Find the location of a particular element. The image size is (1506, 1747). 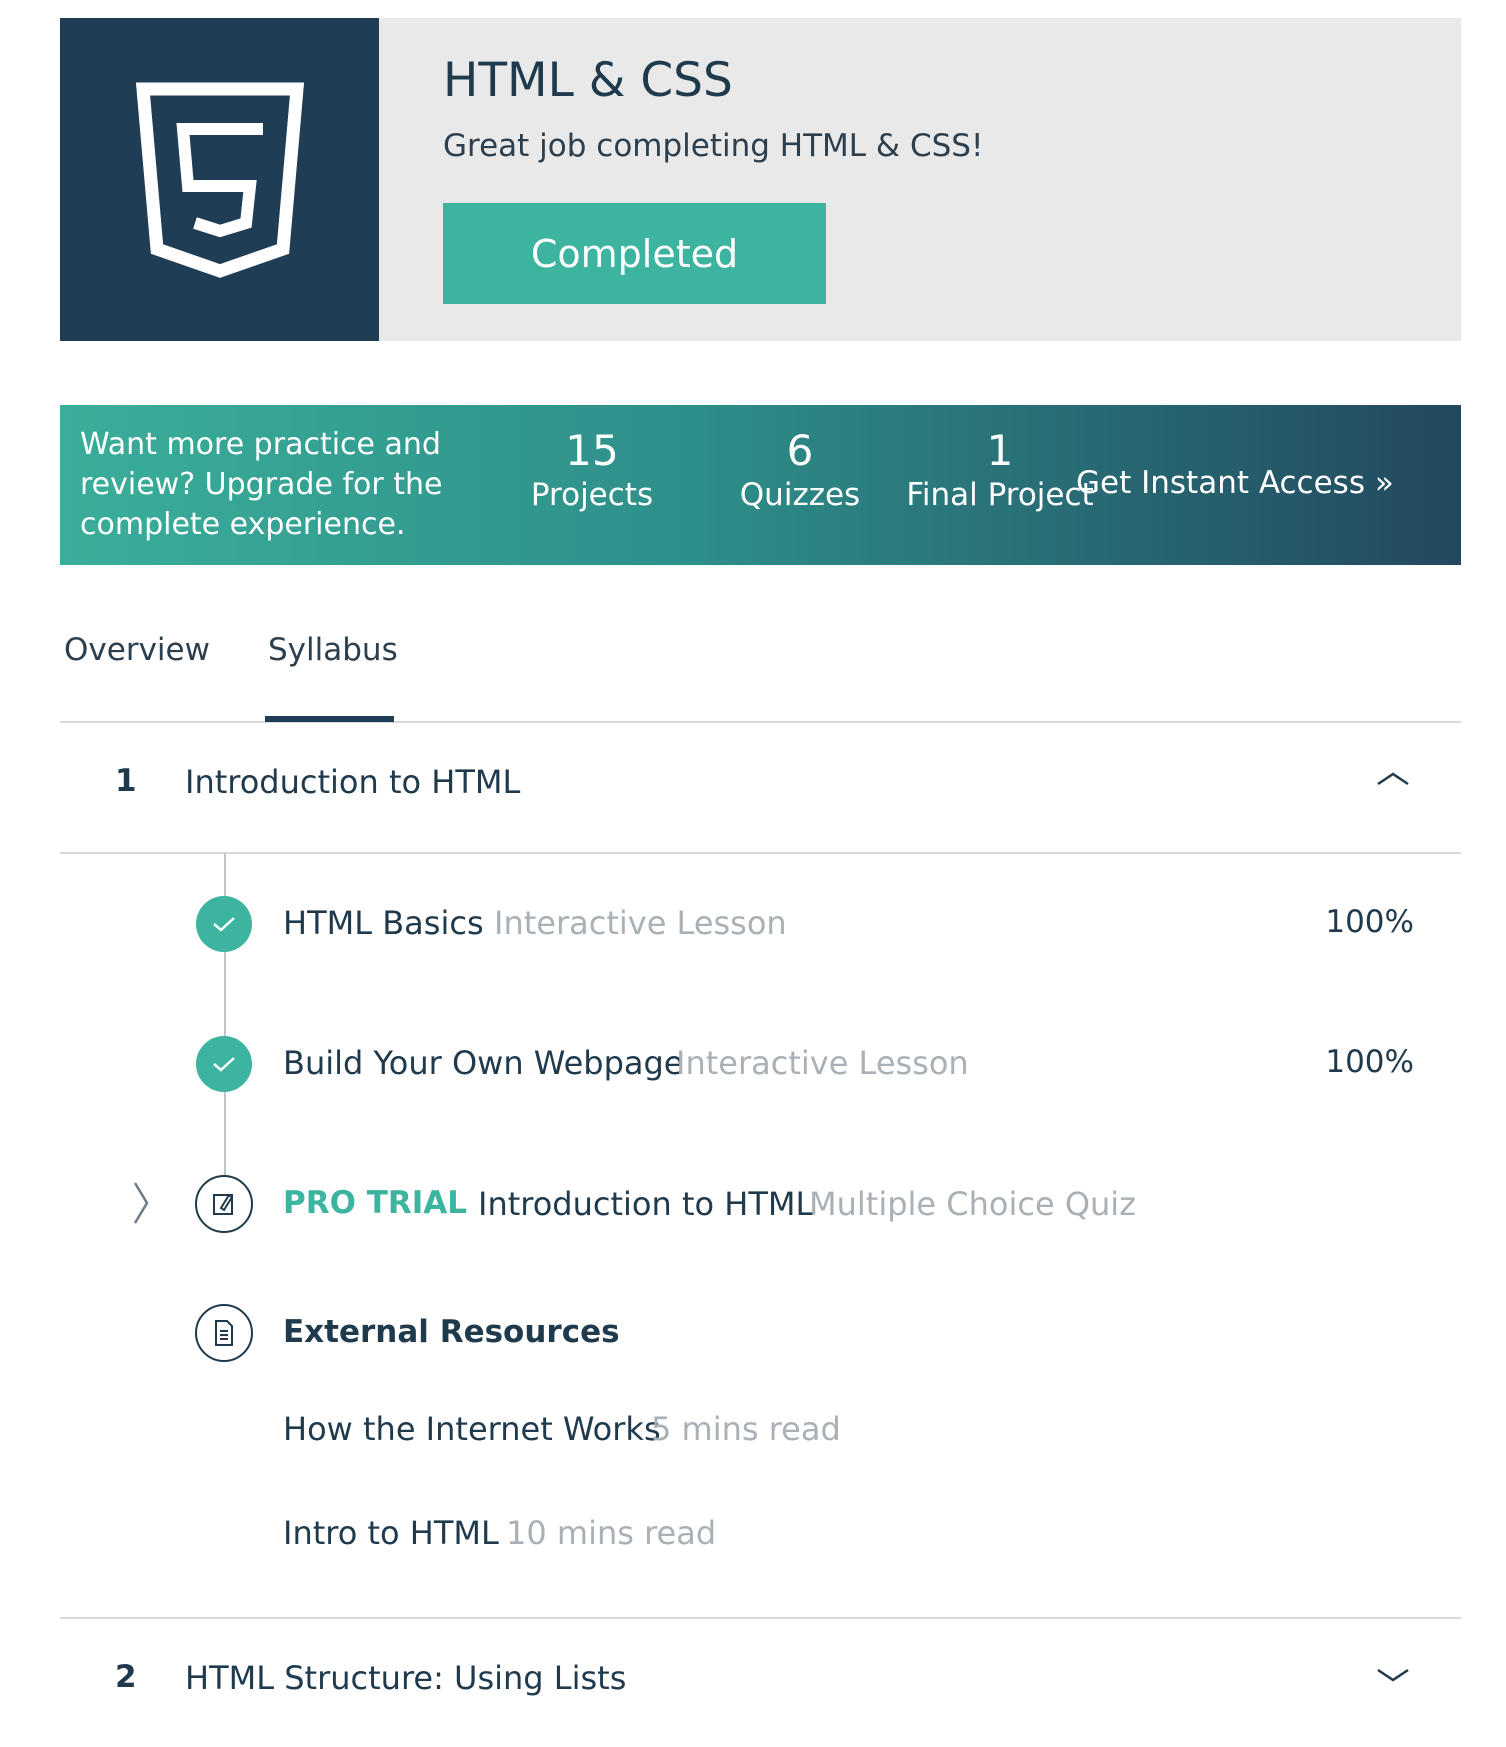

stat-number: 1 is located at coordinates (1000, 450).